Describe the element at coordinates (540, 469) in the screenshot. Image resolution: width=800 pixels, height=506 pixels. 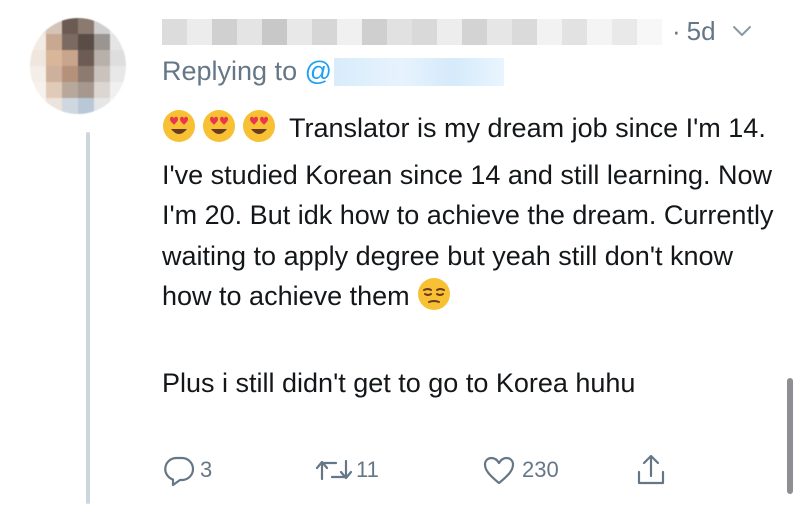
I see `like-count: 230` at that location.